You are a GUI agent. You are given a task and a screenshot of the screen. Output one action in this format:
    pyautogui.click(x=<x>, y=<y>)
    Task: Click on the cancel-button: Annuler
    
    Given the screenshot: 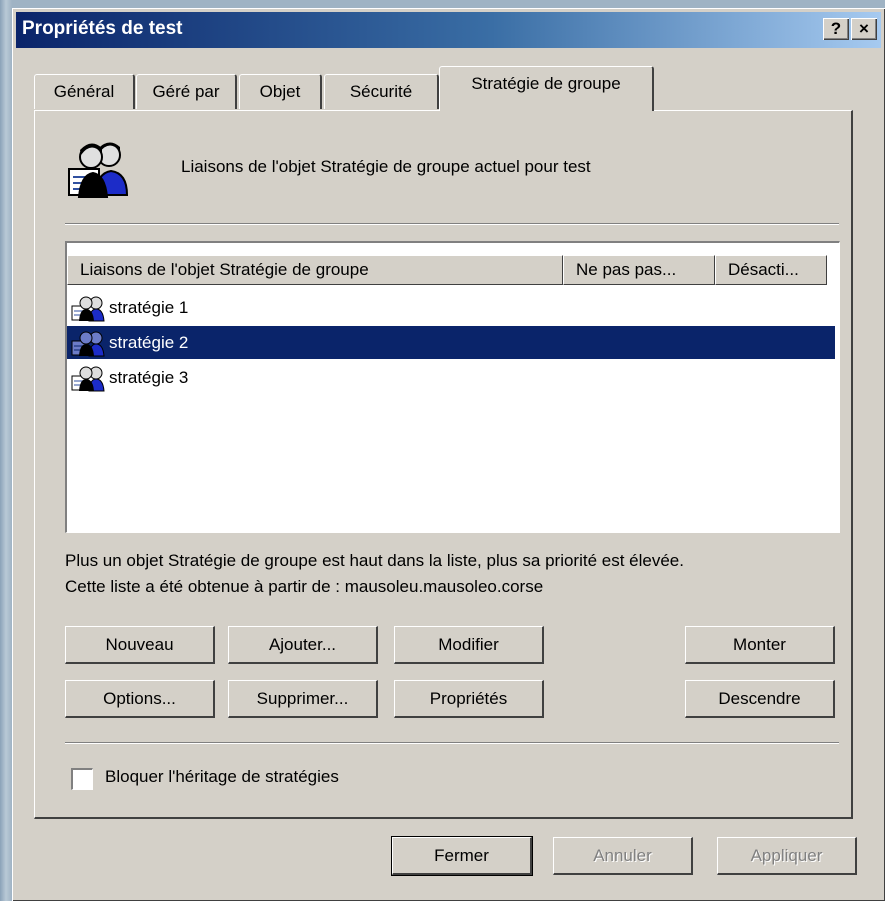 What is the action you would take?
    pyautogui.click(x=623, y=856)
    